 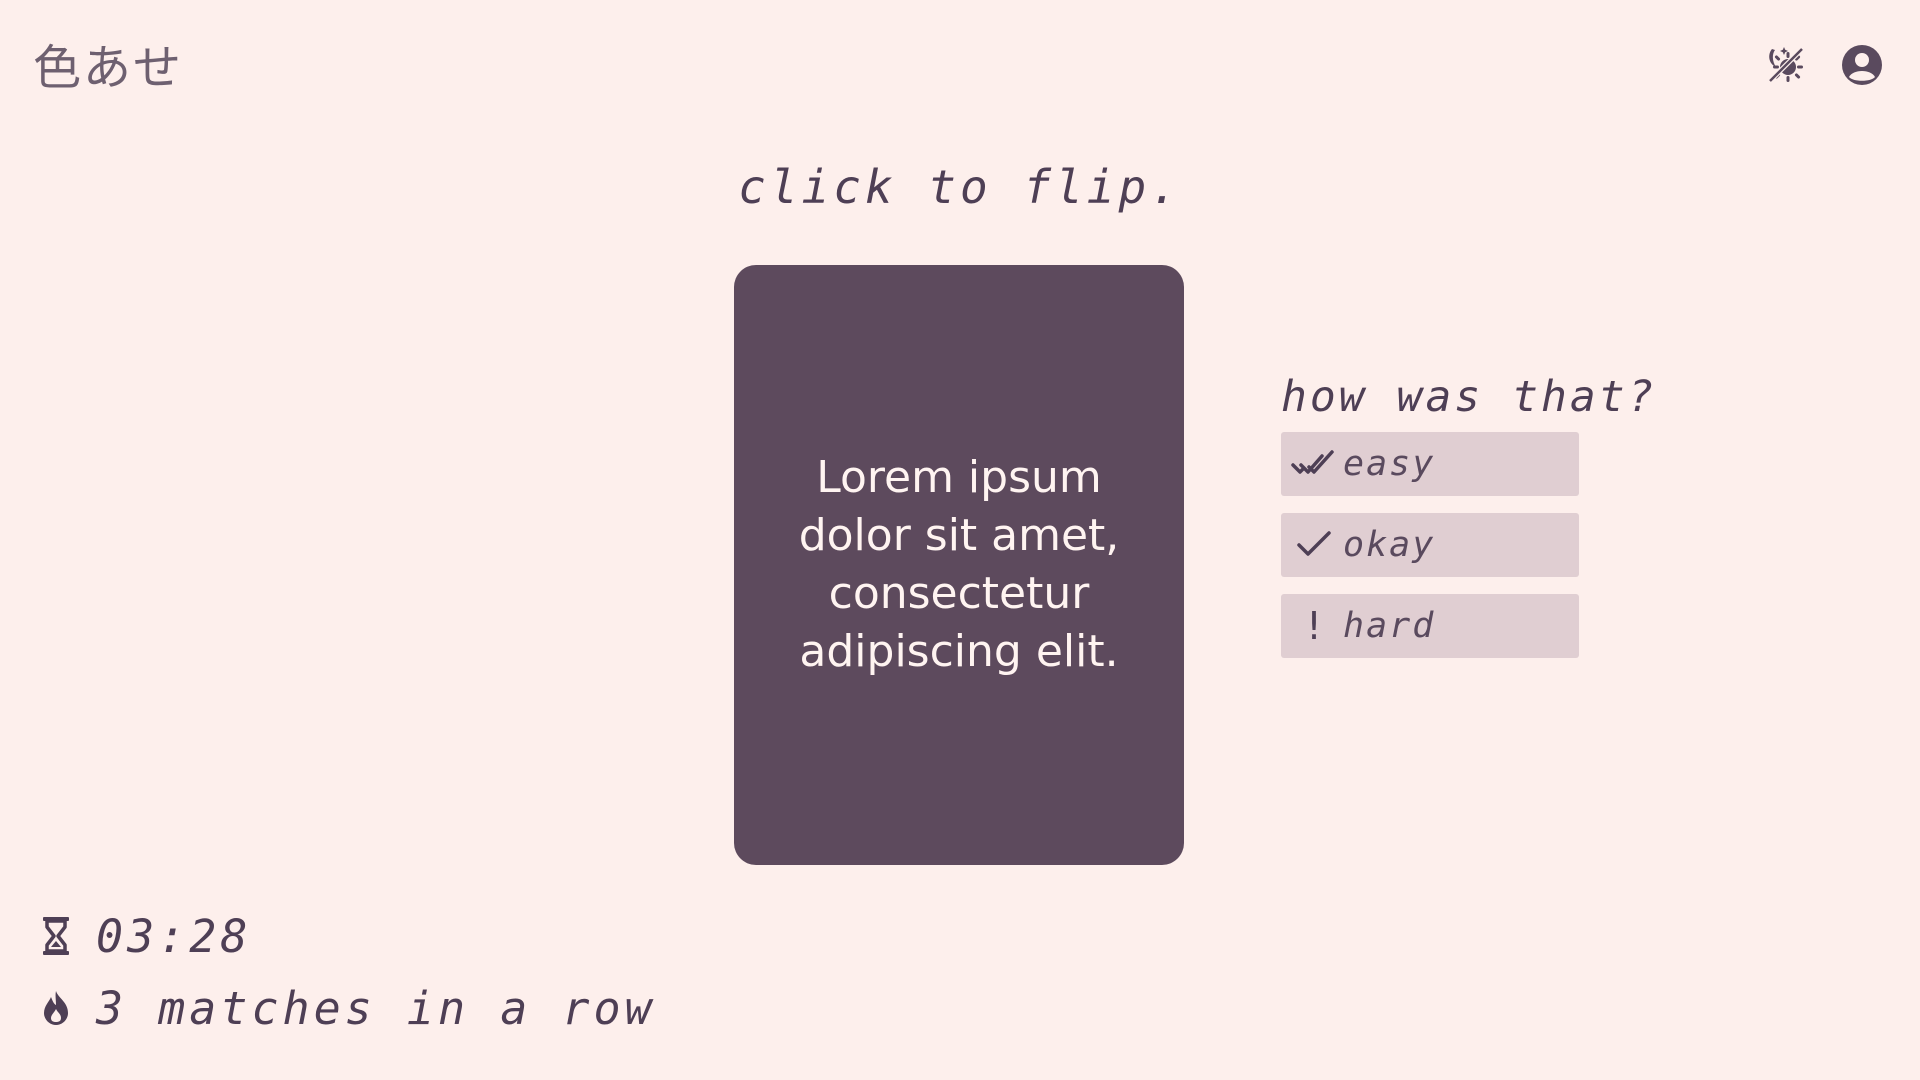 What do you see at coordinates (56, 1008) in the screenshot?
I see `fire-icon` at bounding box center [56, 1008].